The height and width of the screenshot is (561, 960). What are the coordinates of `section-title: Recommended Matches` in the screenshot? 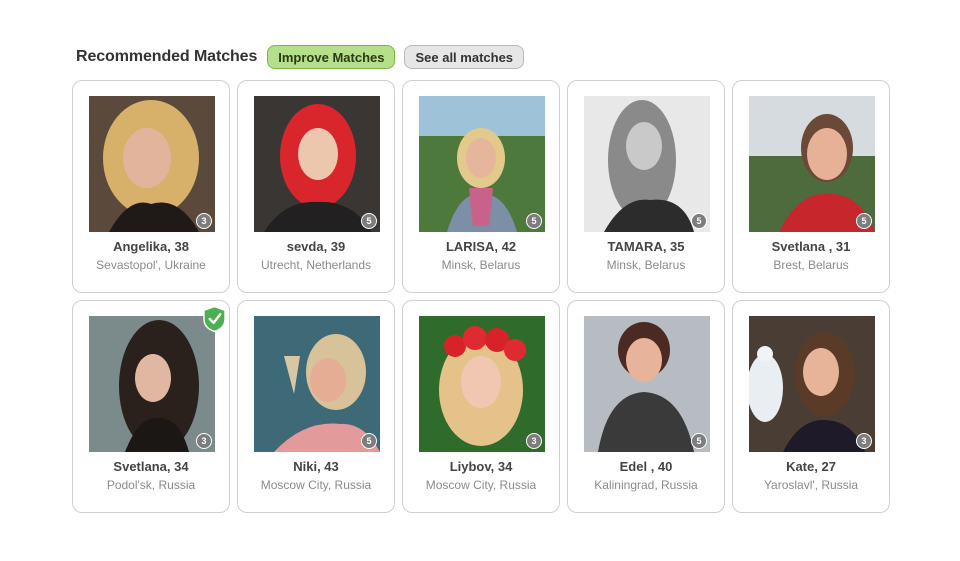 It's located at (167, 56).